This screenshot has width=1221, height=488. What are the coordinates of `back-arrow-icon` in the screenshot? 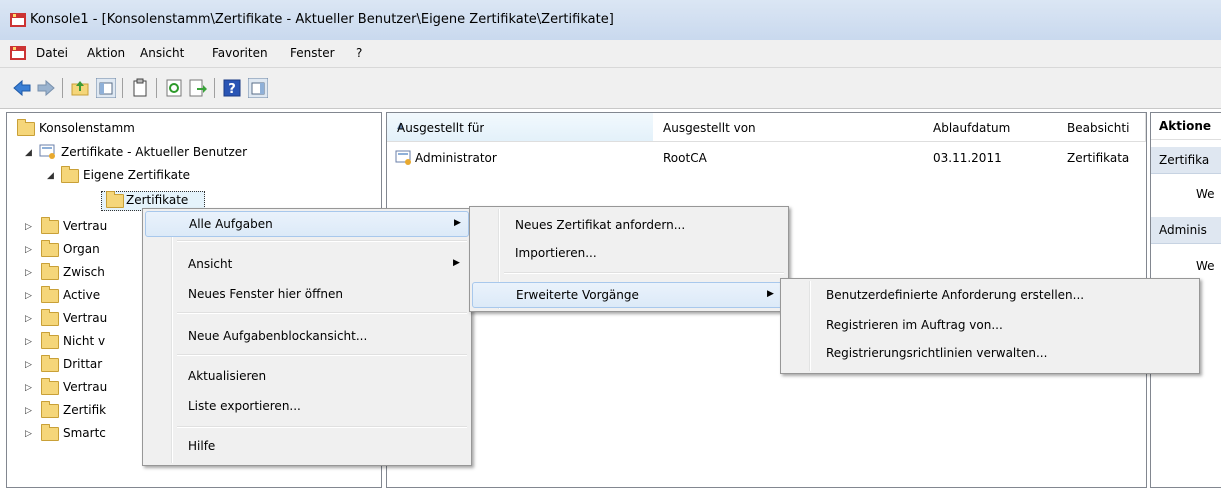 It's located at (22, 88).